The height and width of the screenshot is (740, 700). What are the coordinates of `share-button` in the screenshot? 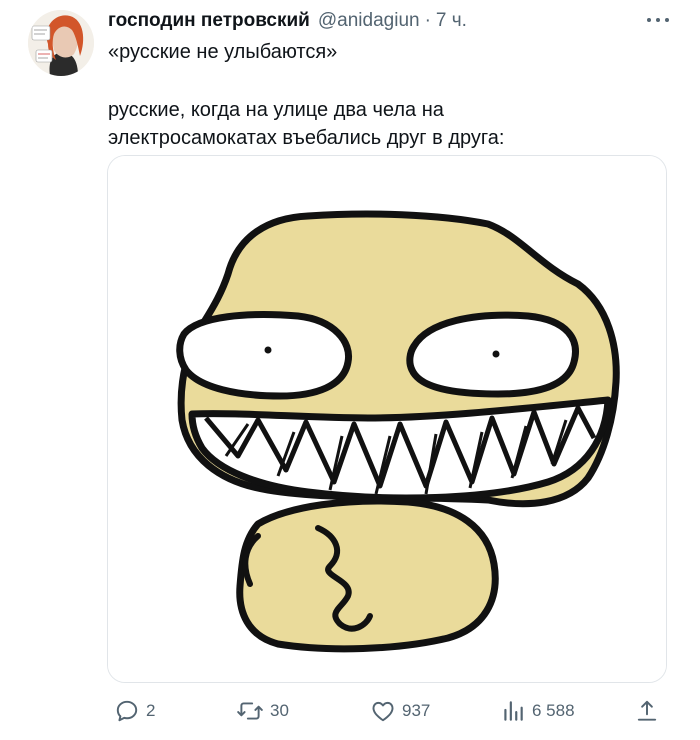 It's located at (650, 711).